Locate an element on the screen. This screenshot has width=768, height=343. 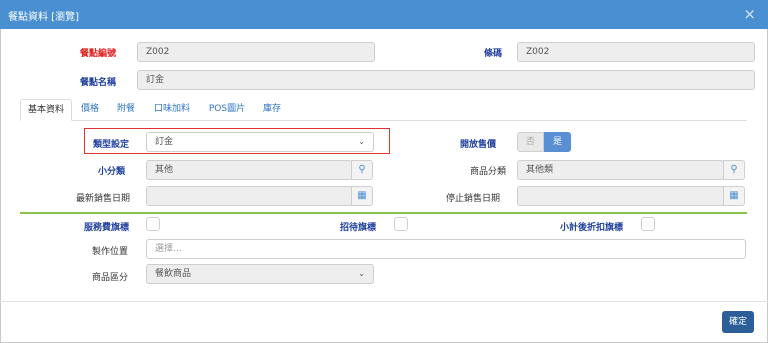
product-type-value: 餐飲商品 is located at coordinates (173, 274).